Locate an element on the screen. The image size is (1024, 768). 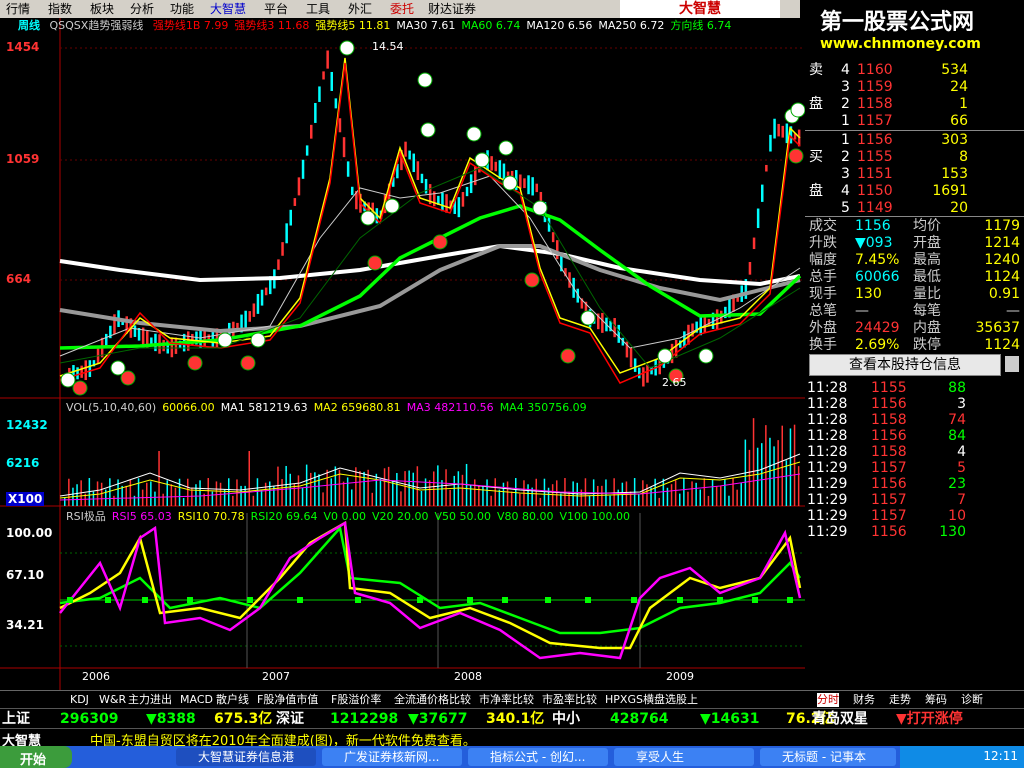
right-tab: 筹码 is located at coordinates (936, 700).